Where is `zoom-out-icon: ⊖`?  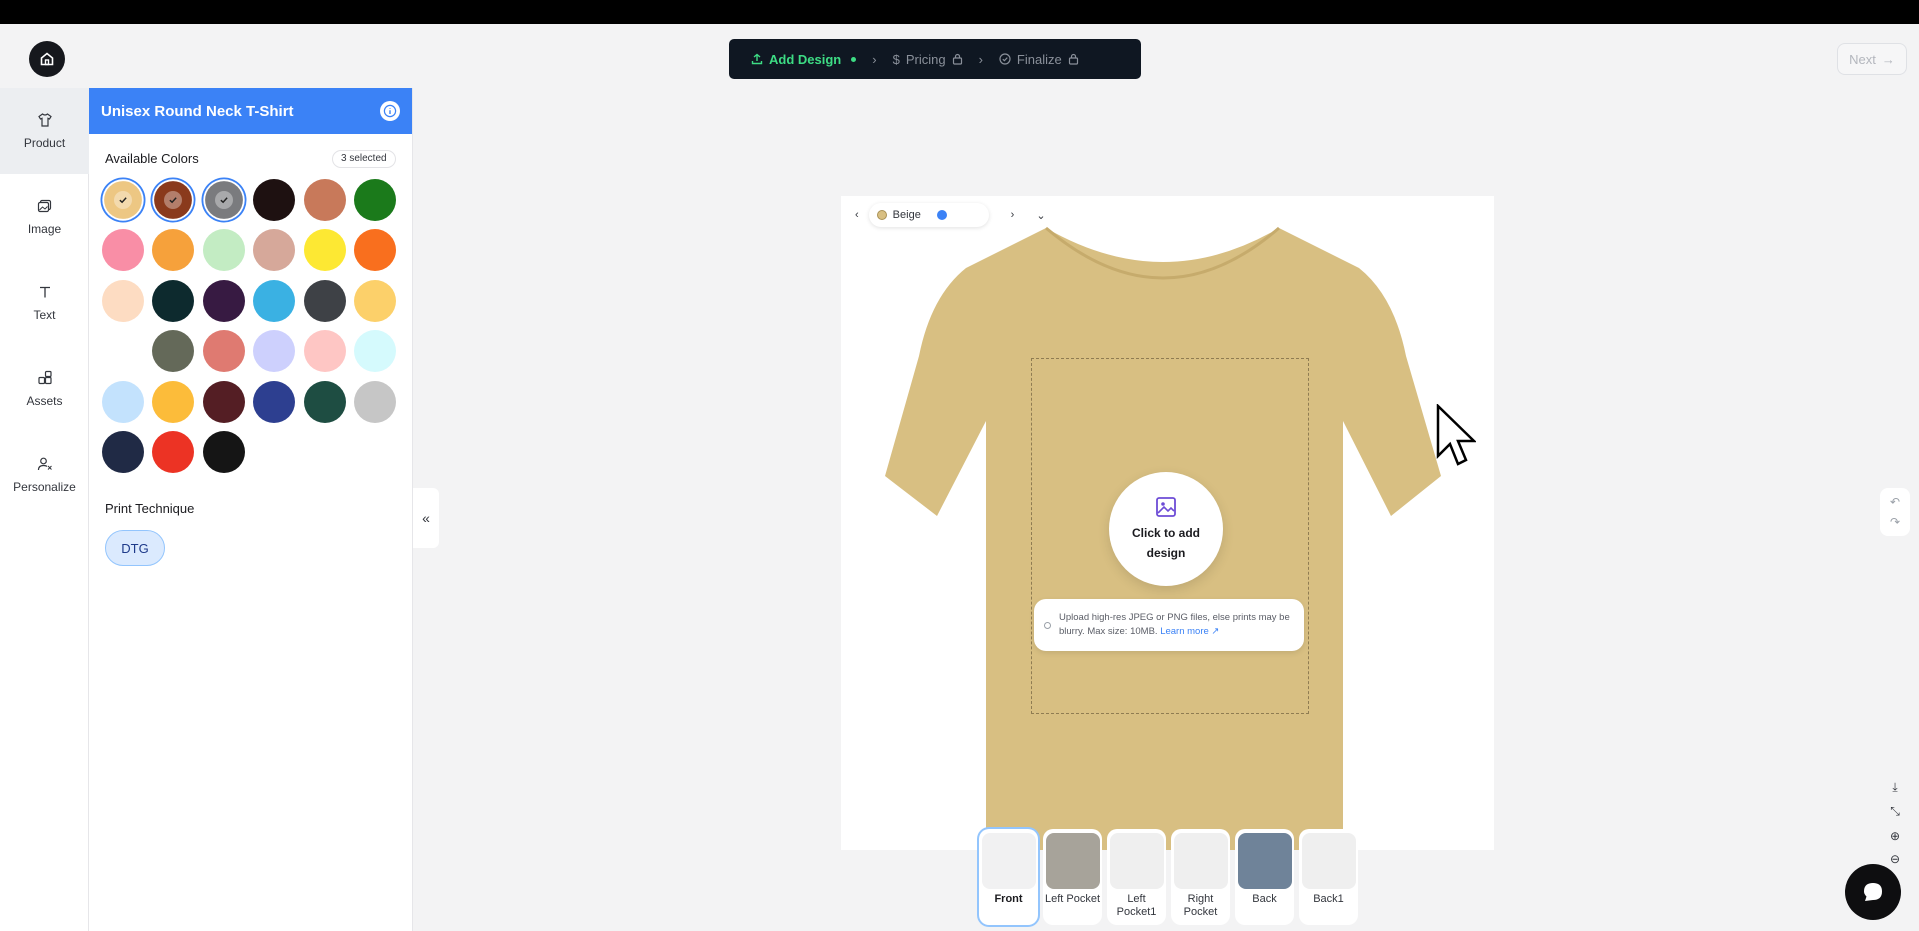
zoom-out-icon: ⊖ is located at coordinates (1895, 859).